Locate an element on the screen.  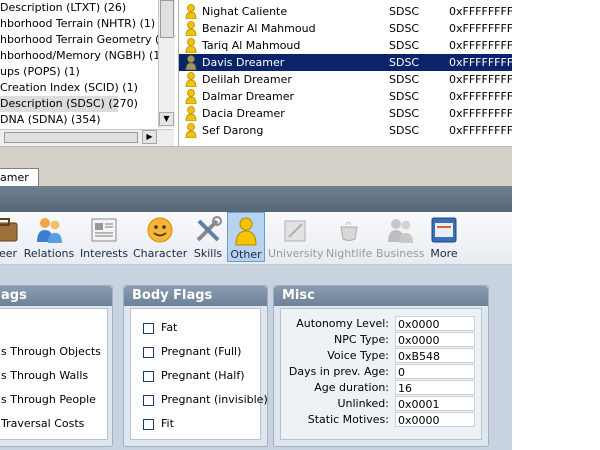
toolbar-label: More is located at coordinates (444, 253).